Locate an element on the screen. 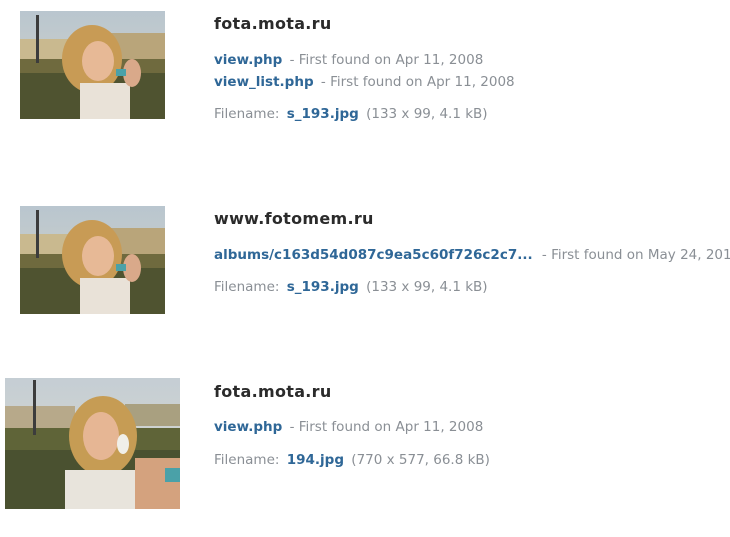 The width and height of the screenshot is (730, 537). match-page-link: view_list.php is located at coordinates (264, 82).